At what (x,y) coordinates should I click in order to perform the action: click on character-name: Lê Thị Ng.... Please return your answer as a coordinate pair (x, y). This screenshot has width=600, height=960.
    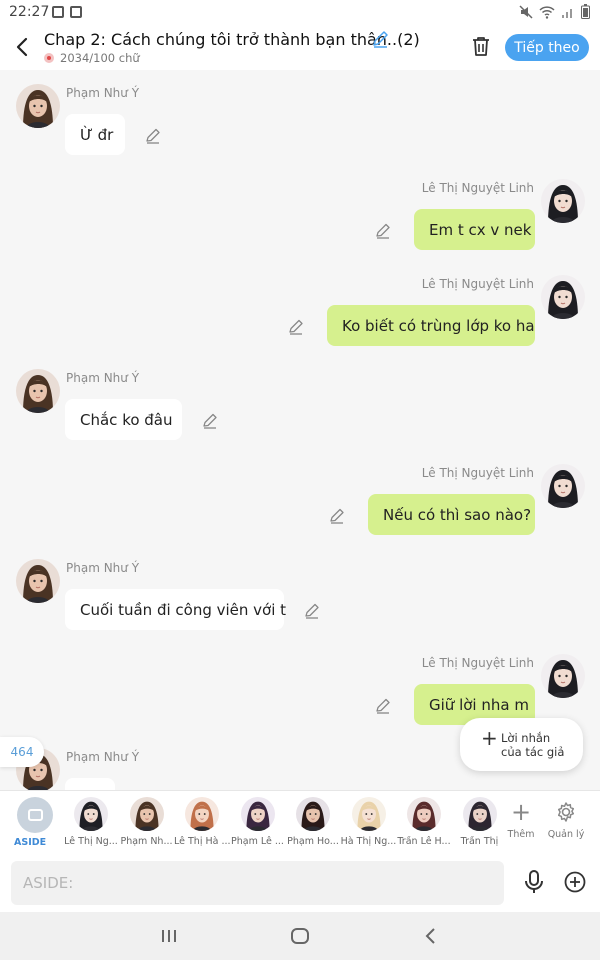
    Looking at the image, I should click on (91, 841).